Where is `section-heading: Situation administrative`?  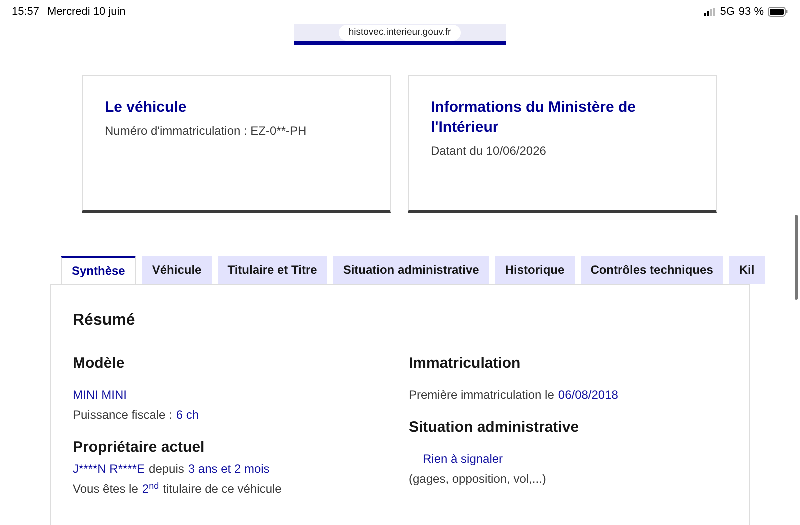 section-heading: Situation administrative is located at coordinates (494, 428).